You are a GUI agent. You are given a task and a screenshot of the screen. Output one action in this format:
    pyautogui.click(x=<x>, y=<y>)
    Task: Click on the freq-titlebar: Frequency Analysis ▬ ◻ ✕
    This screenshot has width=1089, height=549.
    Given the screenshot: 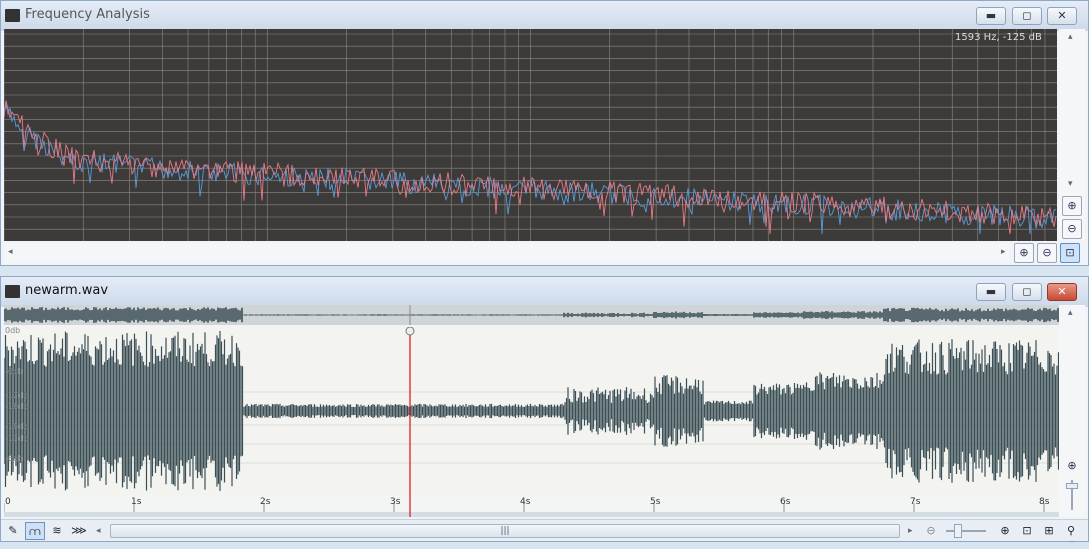 What is the action you would take?
    pyautogui.click(x=544, y=16)
    